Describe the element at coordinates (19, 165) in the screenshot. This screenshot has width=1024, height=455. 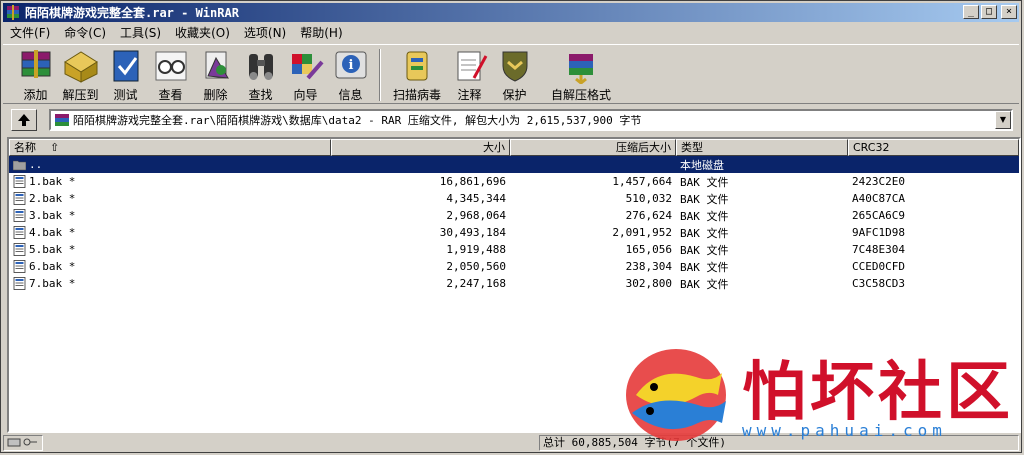
I see `folder-icon` at that location.